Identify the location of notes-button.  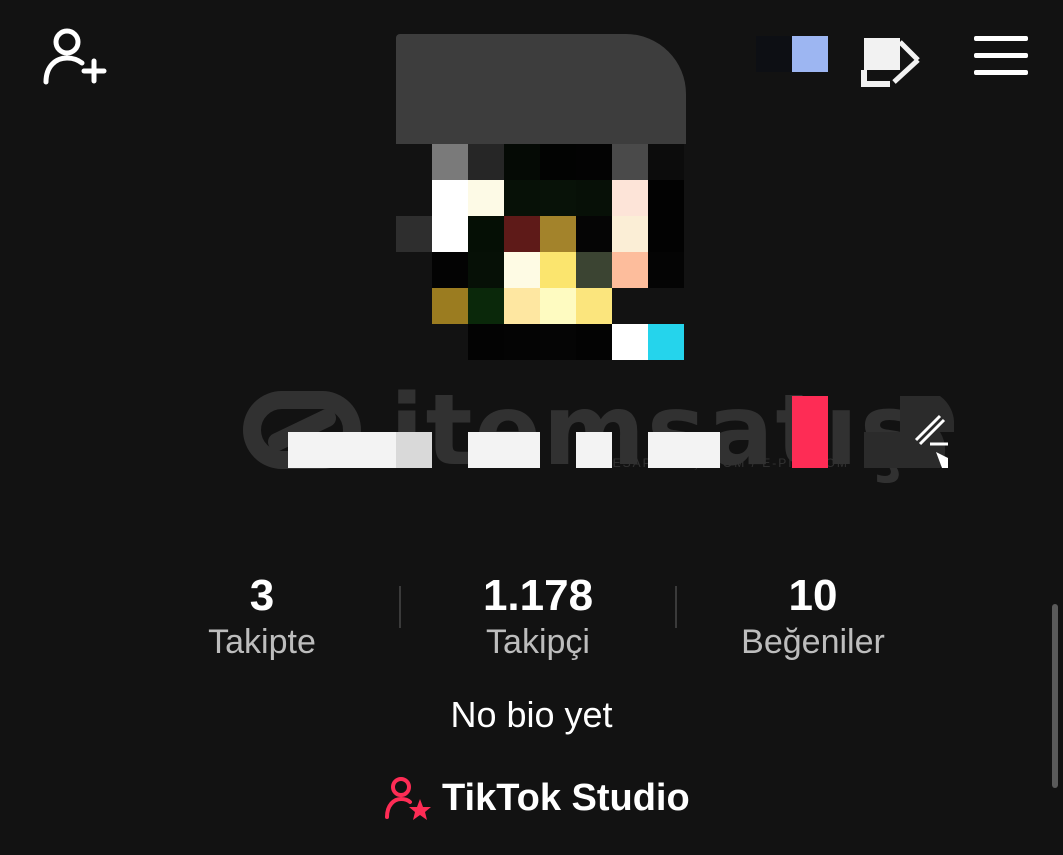
(893, 61).